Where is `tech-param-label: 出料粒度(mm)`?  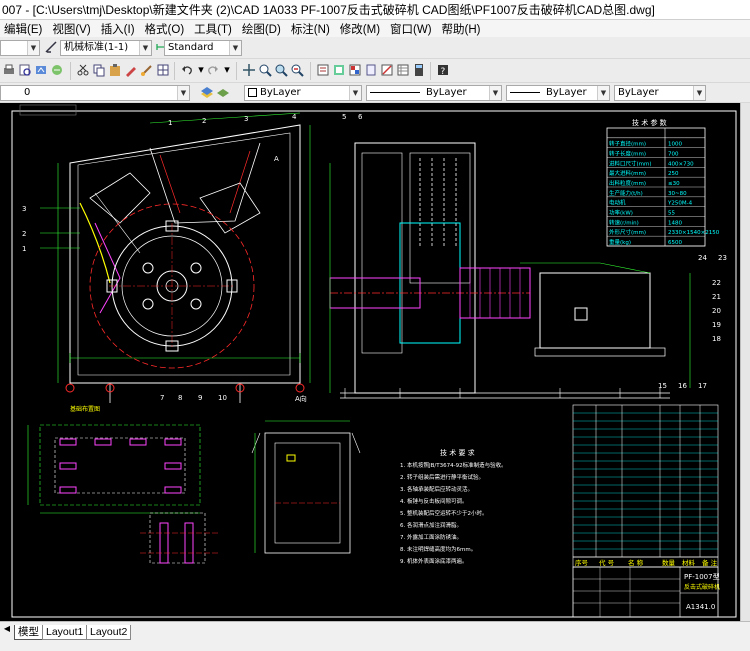
tech-param-label: 出料粒度(mm) is located at coordinates (627, 183).